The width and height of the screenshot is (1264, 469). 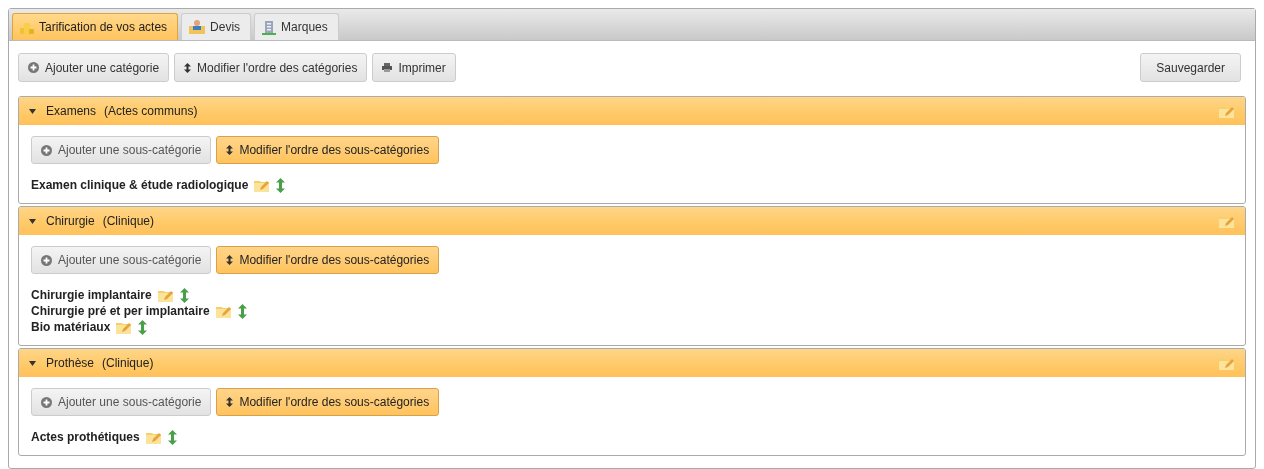 I want to click on subcategory-name: Chirurgie implantaire, so click(x=91, y=295).